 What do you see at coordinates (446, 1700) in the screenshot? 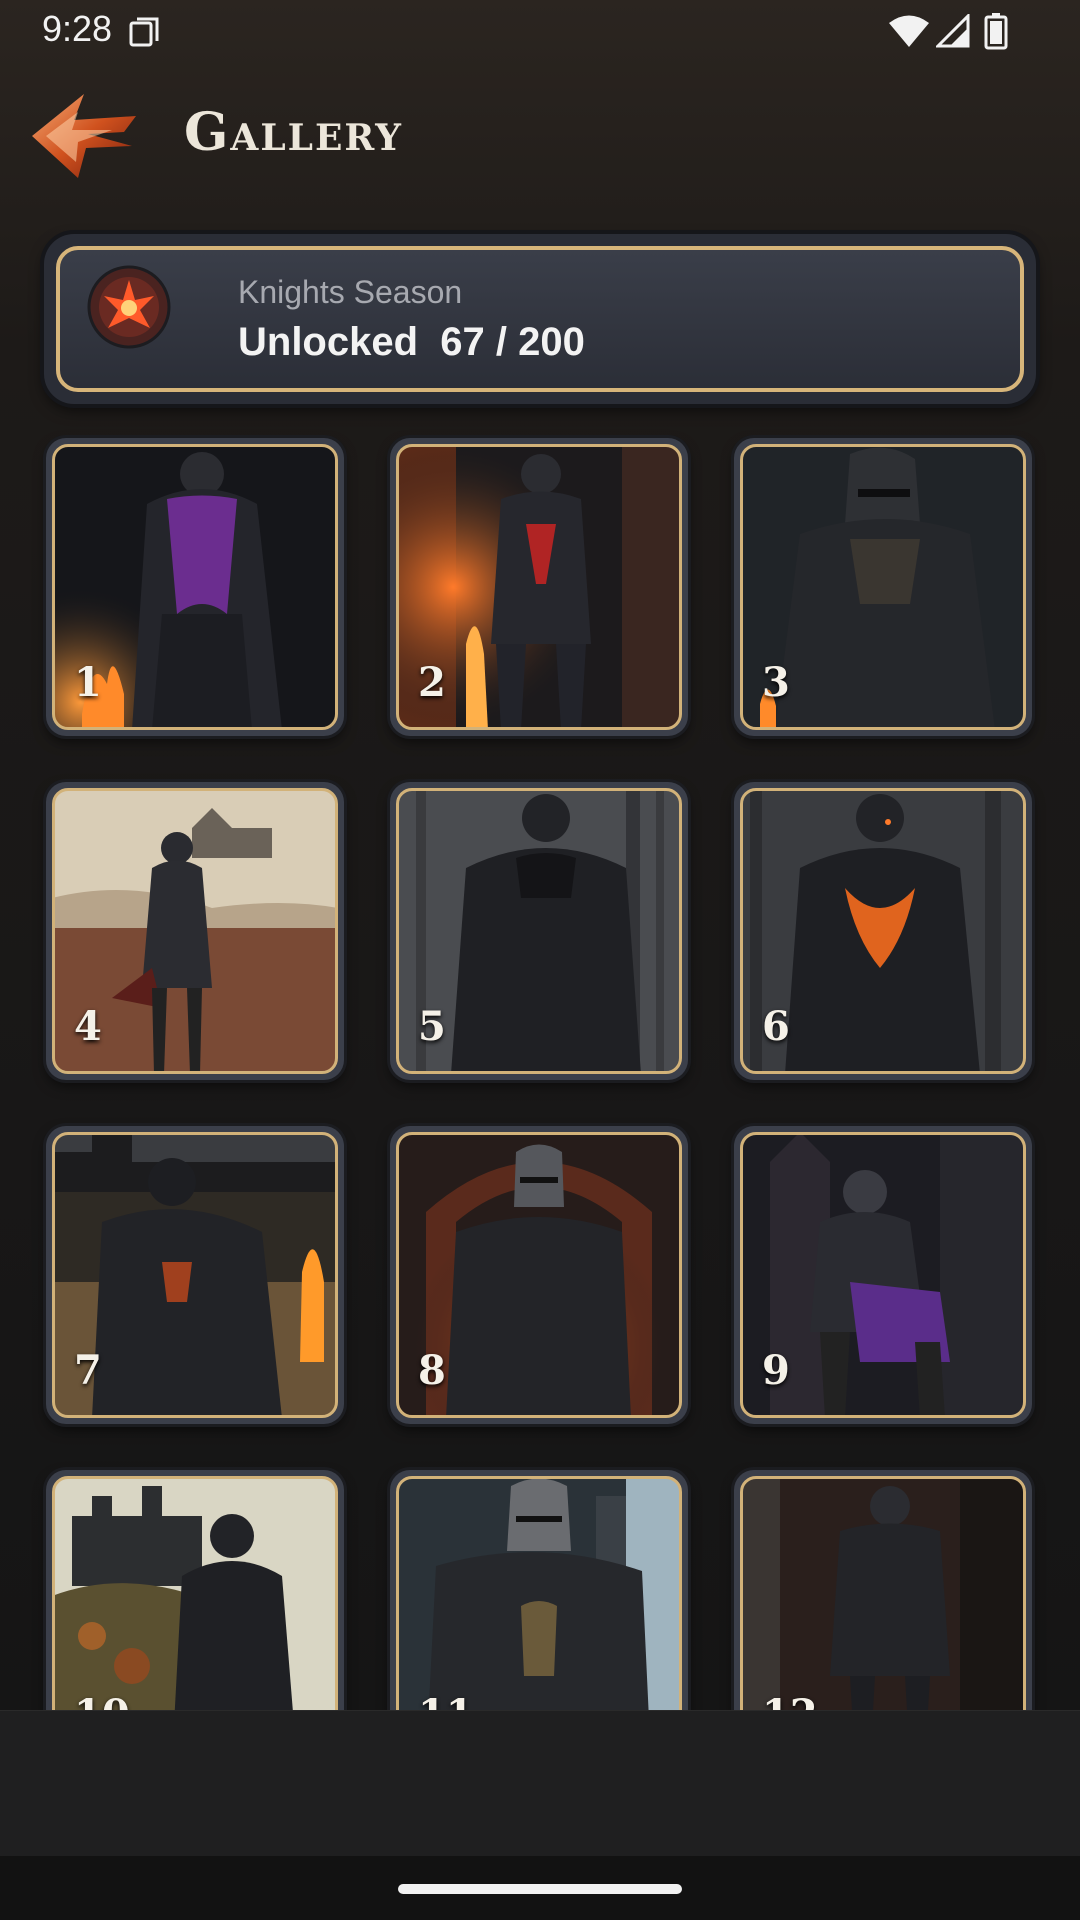
I see `card-number: 11` at bounding box center [446, 1700].